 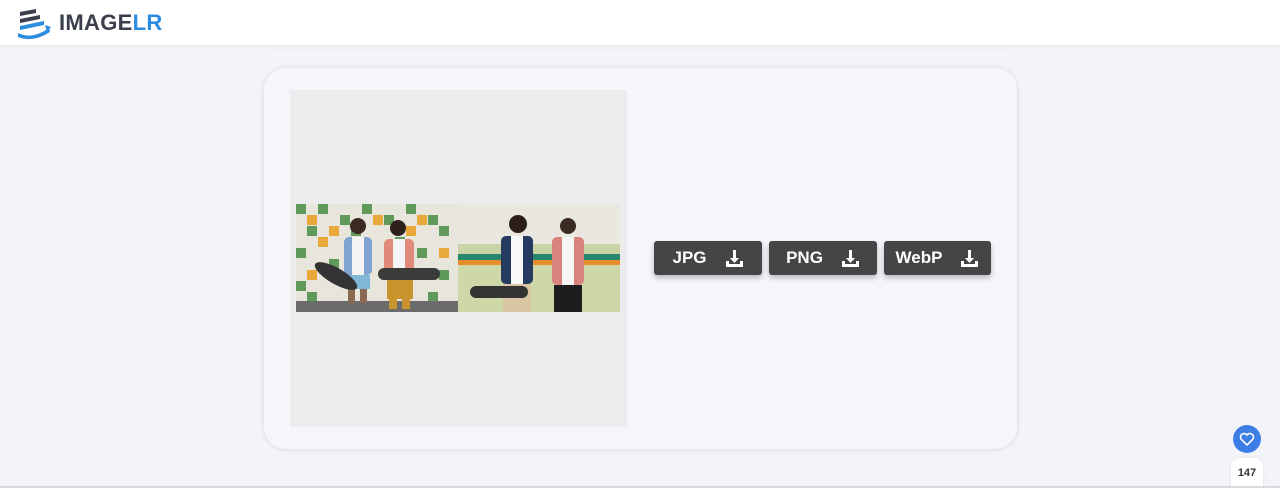 What do you see at coordinates (640, 22) in the screenshot?
I see `top-header: IMAGELR` at bounding box center [640, 22].